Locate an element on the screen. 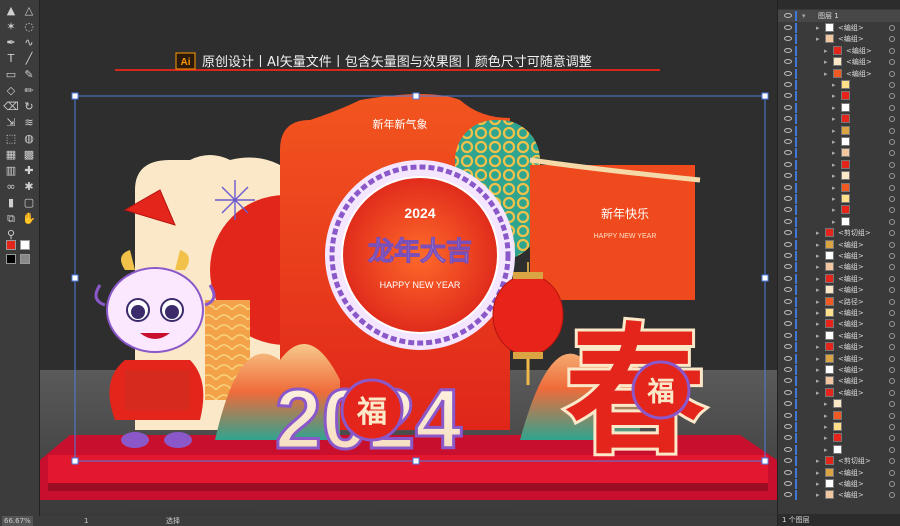 The image size is (900, 526). chevron-down-icon: ▾ is located at coordinates (804, 16).